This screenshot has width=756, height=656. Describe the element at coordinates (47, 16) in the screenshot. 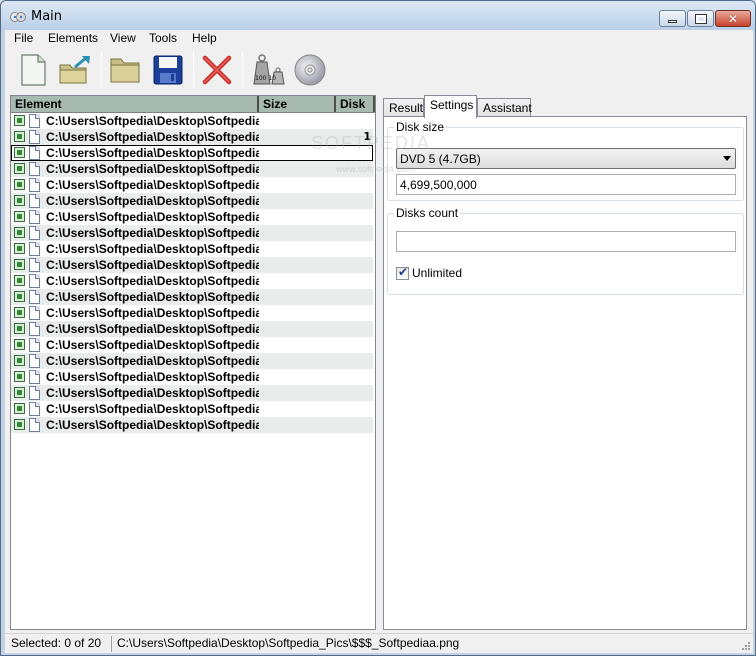

I see `window-title: Main` at that location.